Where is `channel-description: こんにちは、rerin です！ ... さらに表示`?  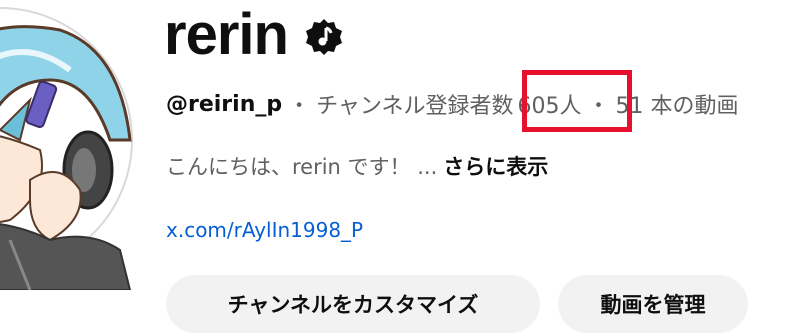 channel-description: こんにちは、rerin です！ ... さらに表示 is located at coordinates (357, 166).